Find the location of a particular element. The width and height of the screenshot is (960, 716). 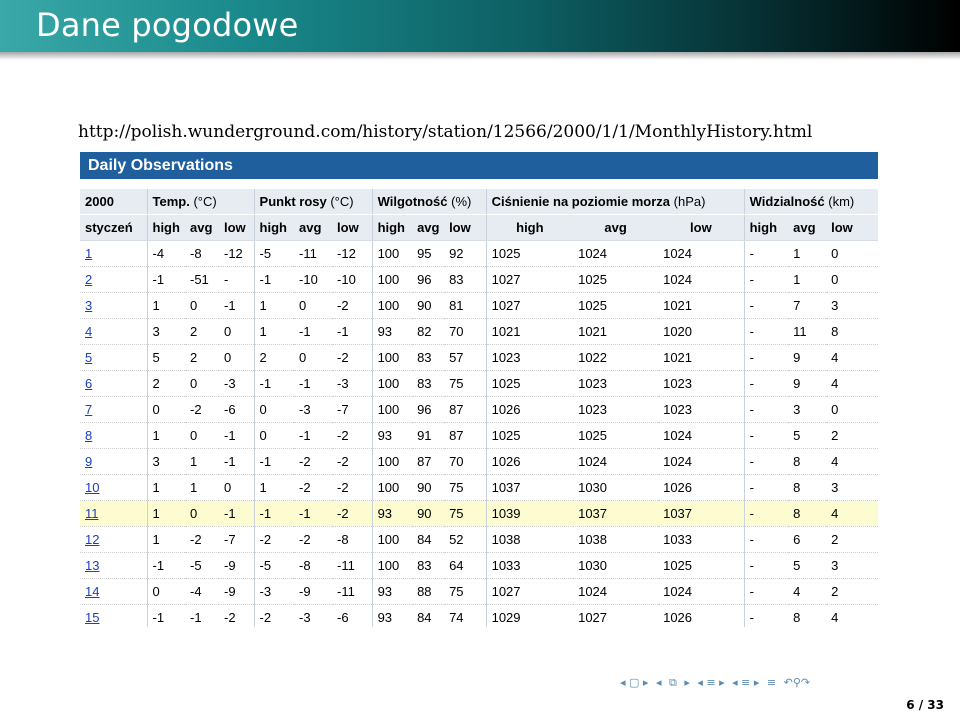

humidity-cell: 87 is located at coordinates (465, 435).